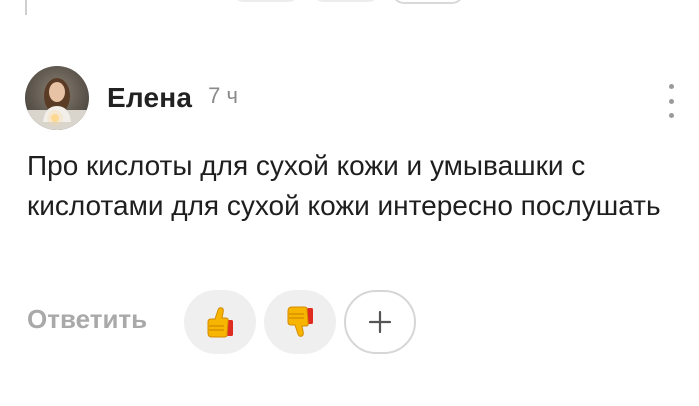  I want to click on previous-dislike-chip, so click(346, 1).